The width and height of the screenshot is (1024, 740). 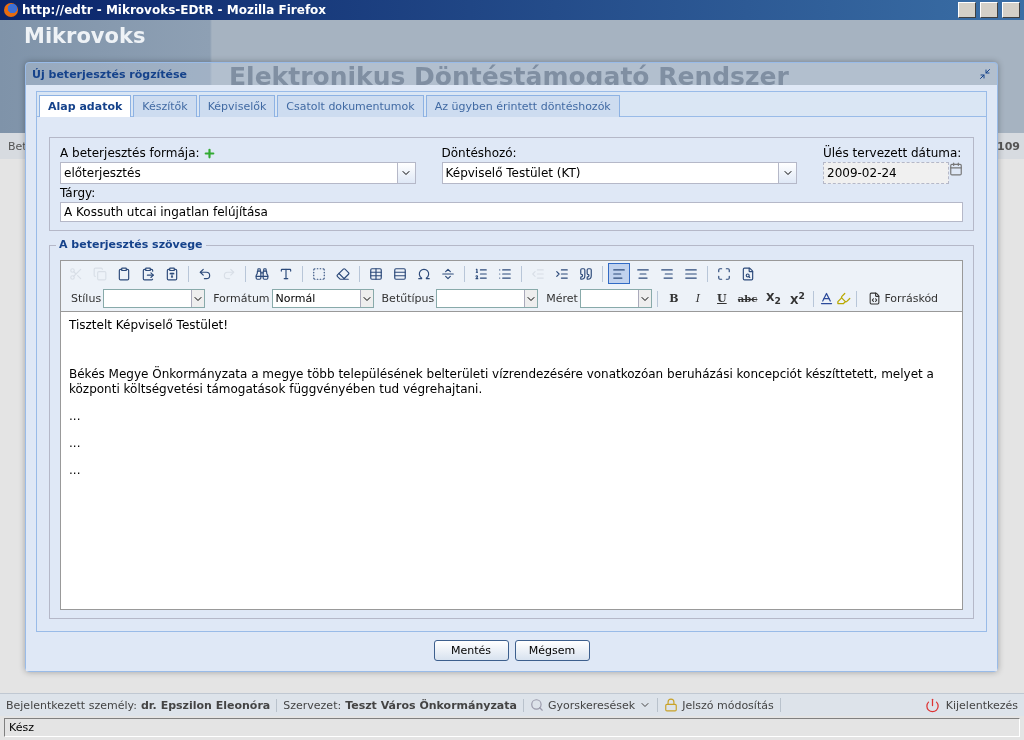 I want to click on align-left-button, so click(x=619, y=273).